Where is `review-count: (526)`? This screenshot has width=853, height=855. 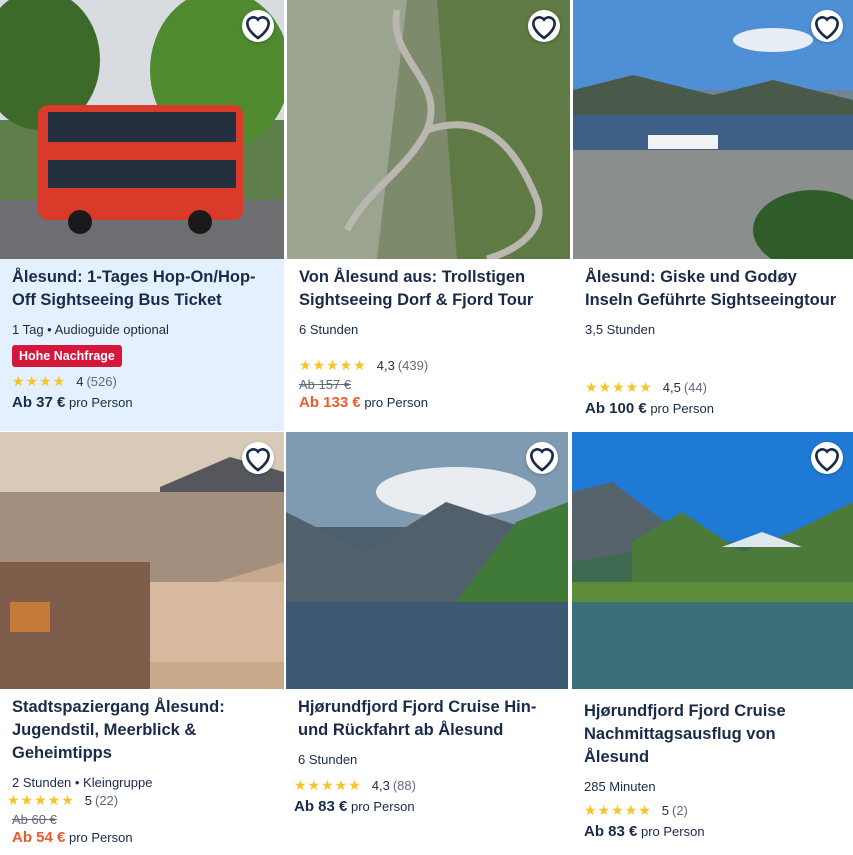 review-count: (526) is located at coordinates (101, 381).